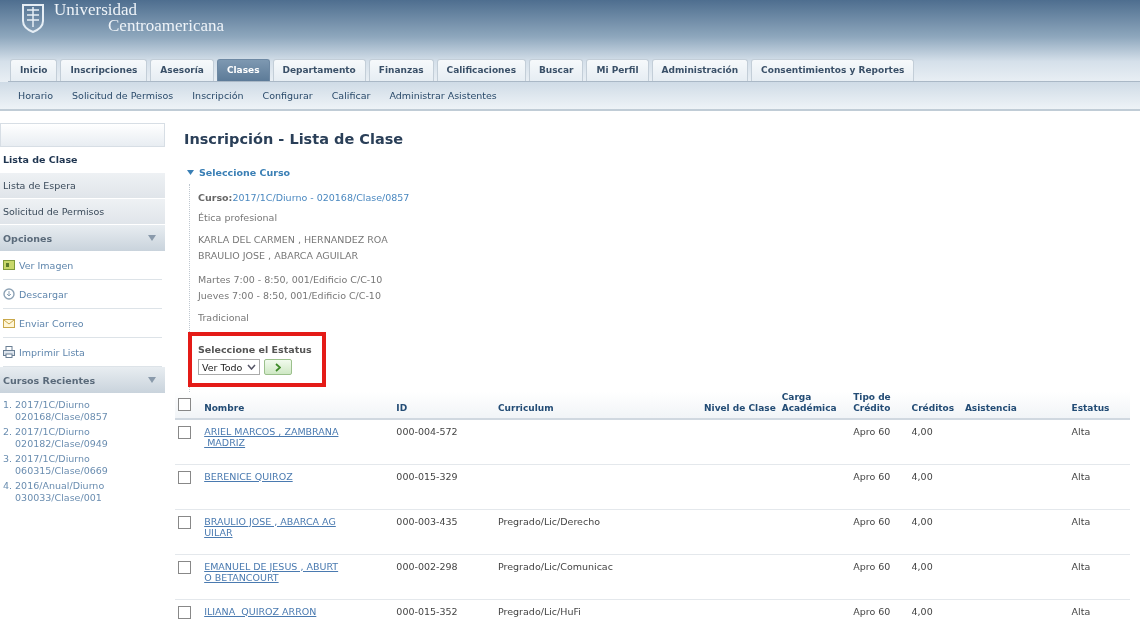  Describe the element at coordinates (427, 521) in the screenshot. I see `student-id: 000-003-435` at that location.